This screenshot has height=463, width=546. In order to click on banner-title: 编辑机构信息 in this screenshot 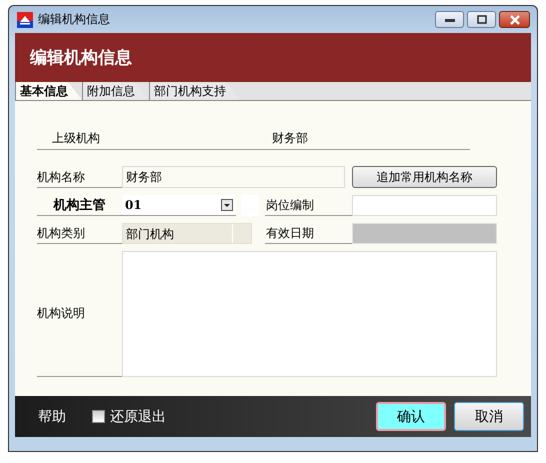, I will do `click(81, 58)`.